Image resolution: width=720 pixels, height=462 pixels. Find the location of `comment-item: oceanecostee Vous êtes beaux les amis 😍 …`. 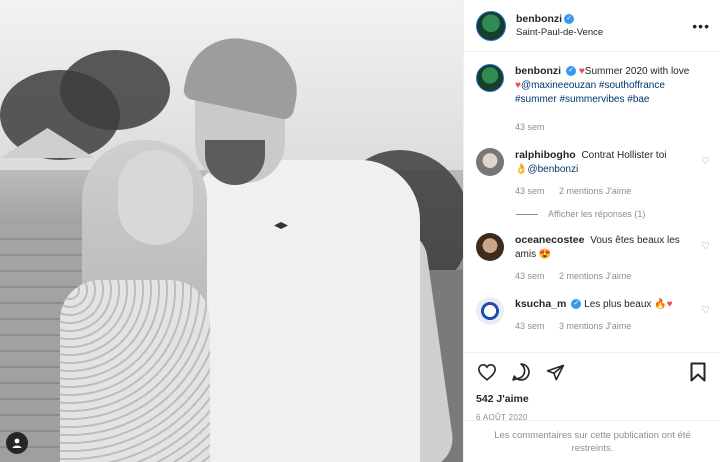

comment-item: oceanecostee Vous êtes beaux les amis 😍 … is located at coordinates (593, 258).